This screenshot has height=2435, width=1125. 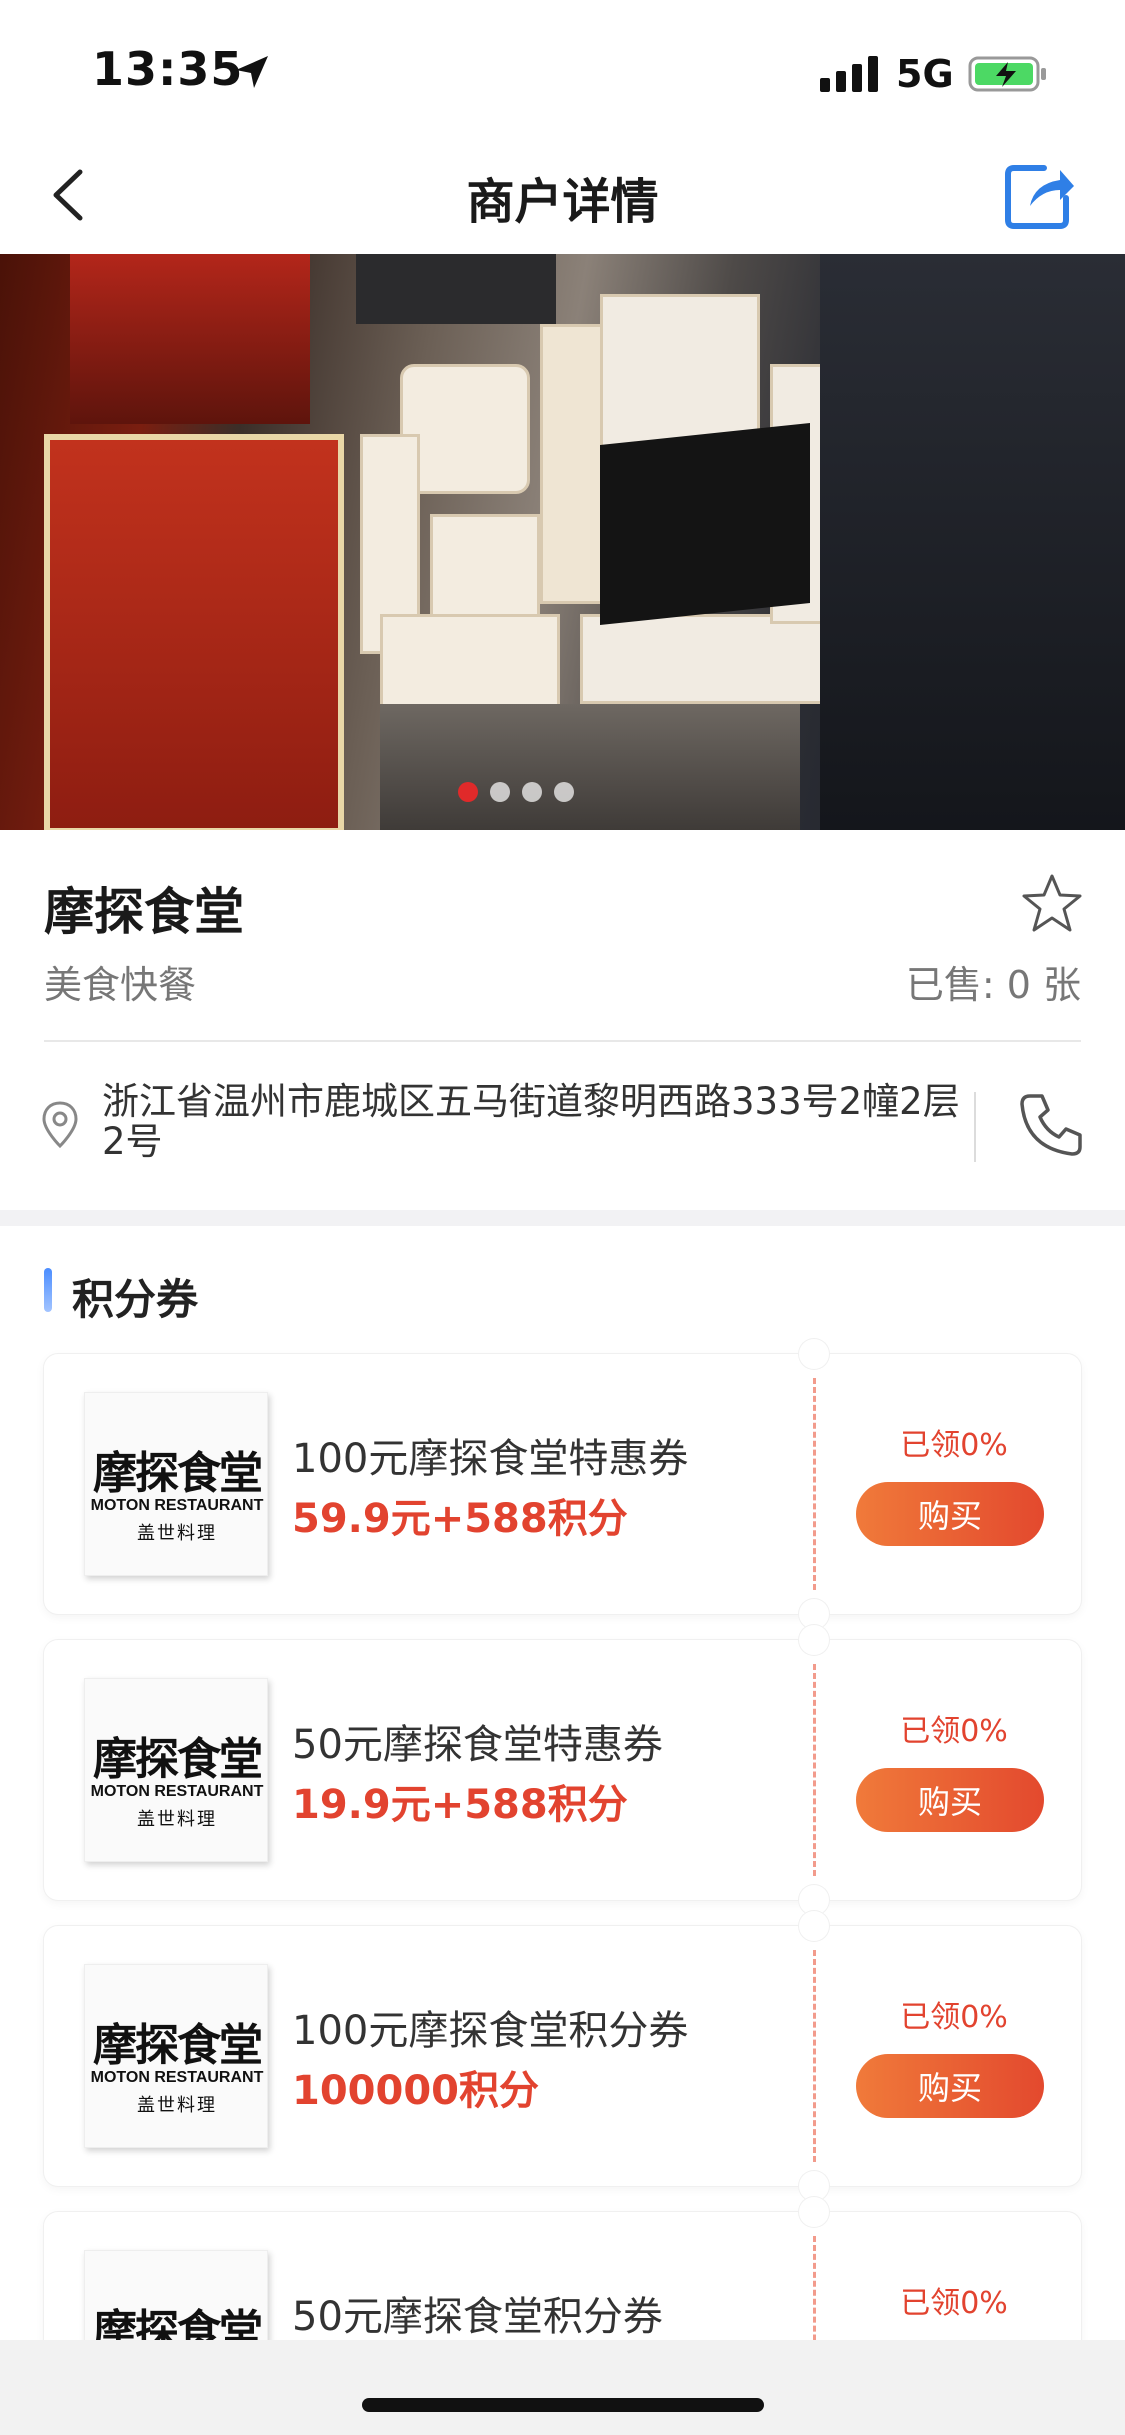 I want to click on merchant-category: 美食快餐, so click(x=120, y=985).